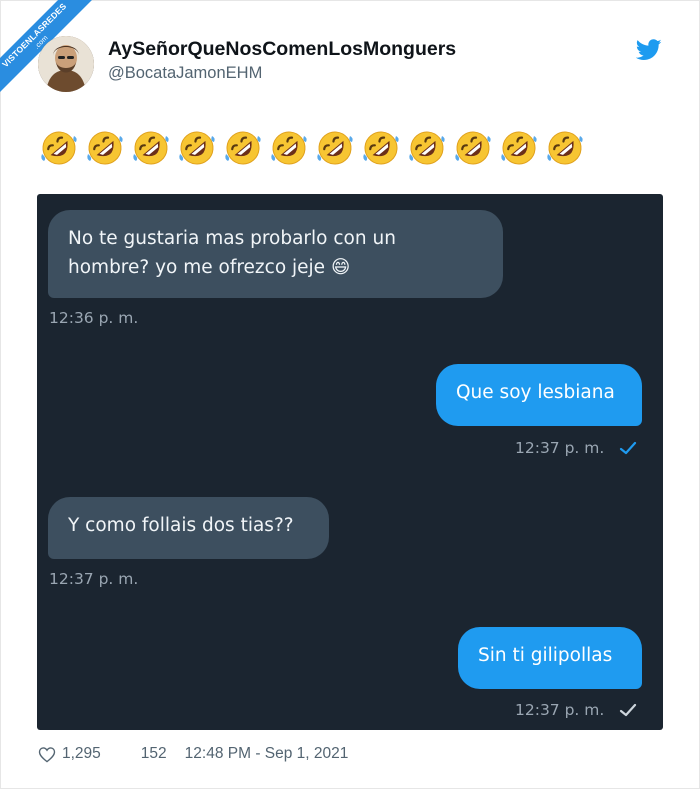 The image size is (700, 789). Describe the element at coordinates (545, 655) in the screenshot. I see `message-text: Sin ti gilipollas` at that location.